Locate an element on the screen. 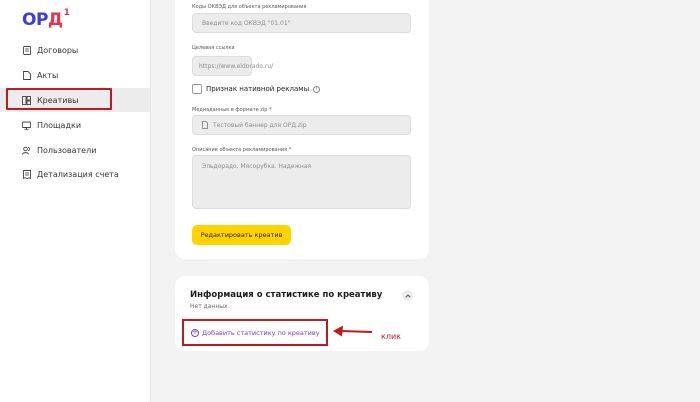 The width and height of the screenshot is (700, 402). add-statistics-label: Добавить статистику по креативу is located at coordinates (261, 332).